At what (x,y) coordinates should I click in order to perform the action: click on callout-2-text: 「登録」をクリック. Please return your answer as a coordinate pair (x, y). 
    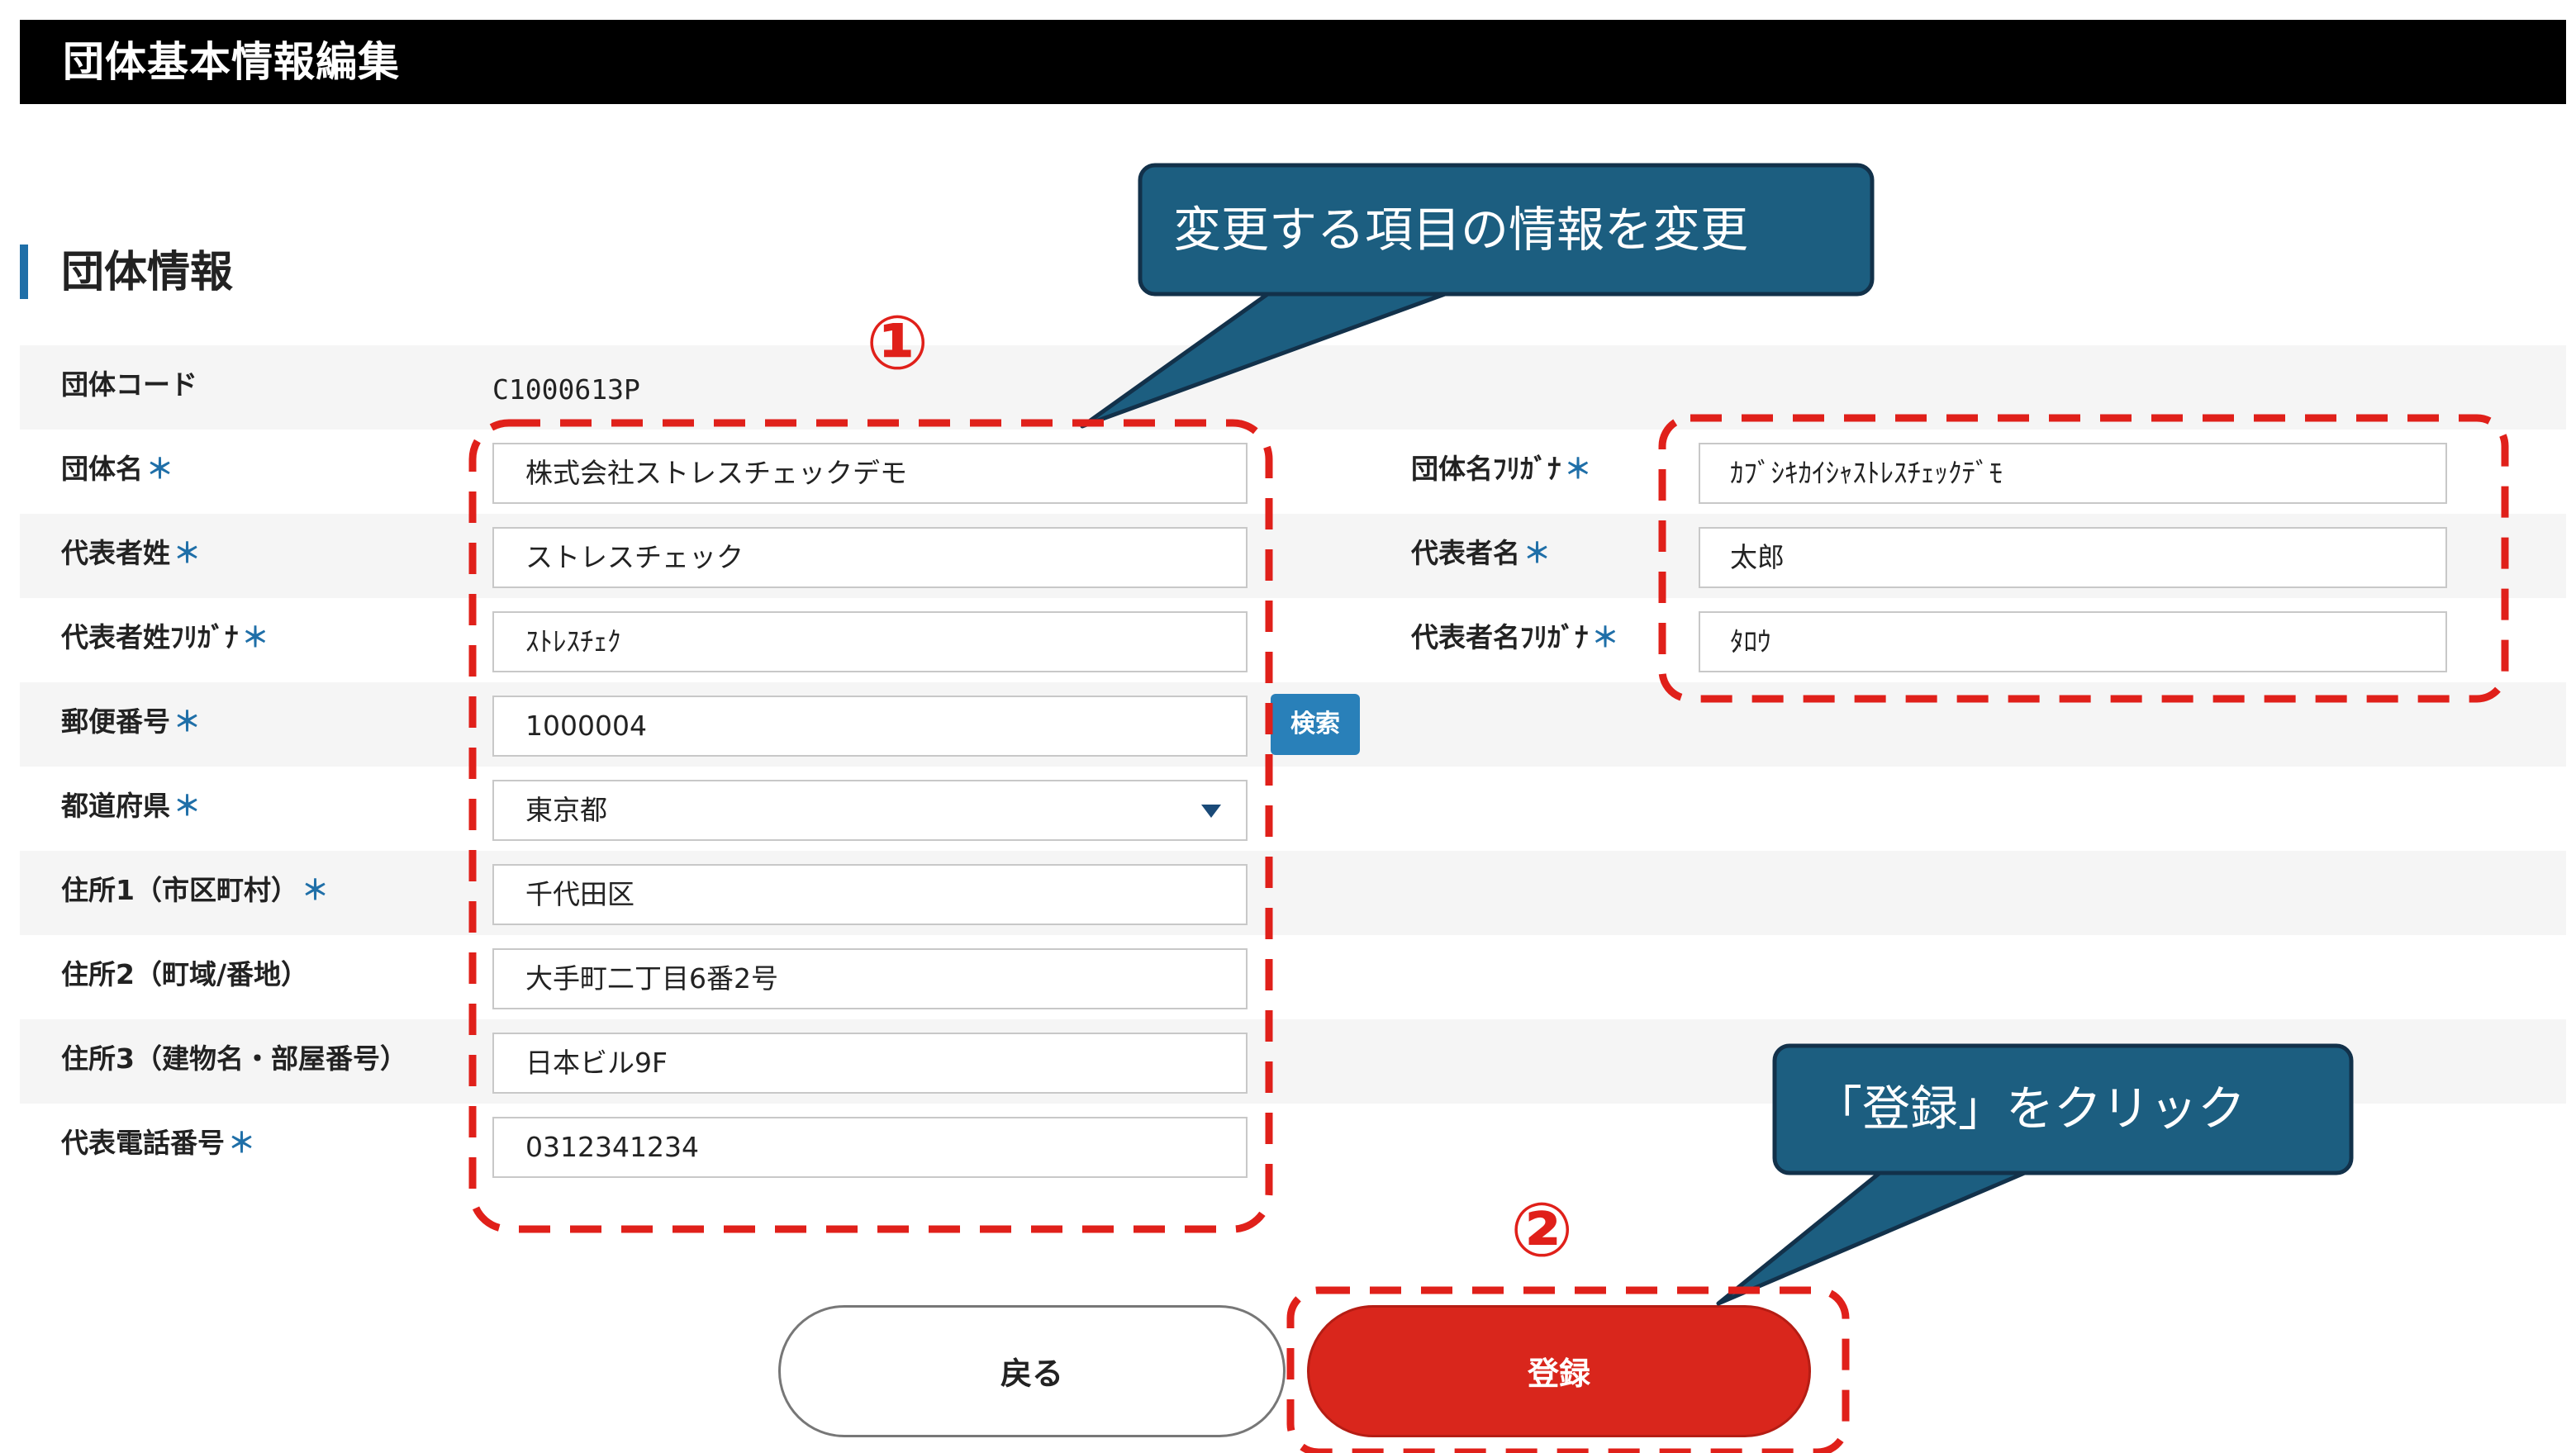
    Looking at the image, I should click on (2030, 1108).